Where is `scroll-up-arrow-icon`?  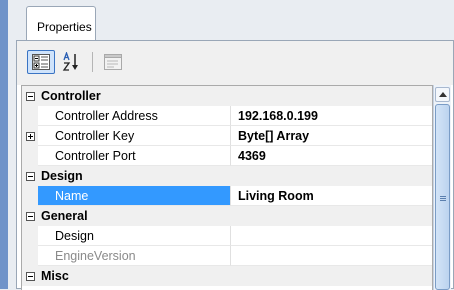 scroll-up-arrow-icon is located at coordinates (442, 94).